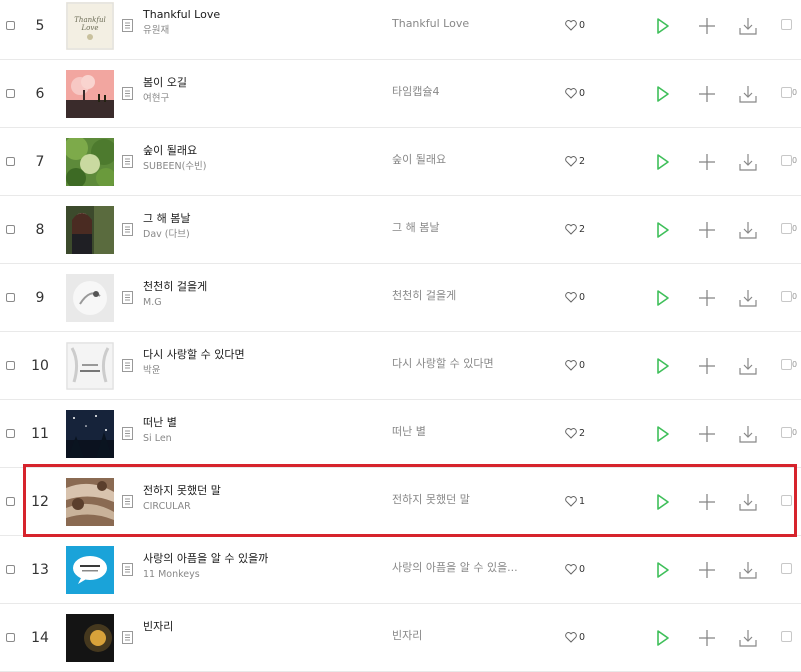 This screenshot has height=672, width=801. Describe the element at coordinates (175, 287) in the screenshot. I see `song-title: 천천히 걸을게` at that location.